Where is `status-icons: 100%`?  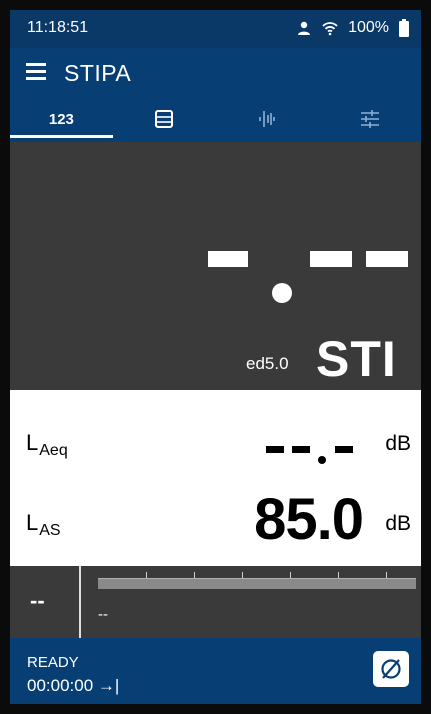
status-icons: 100% is located at coordinates (352, 28).